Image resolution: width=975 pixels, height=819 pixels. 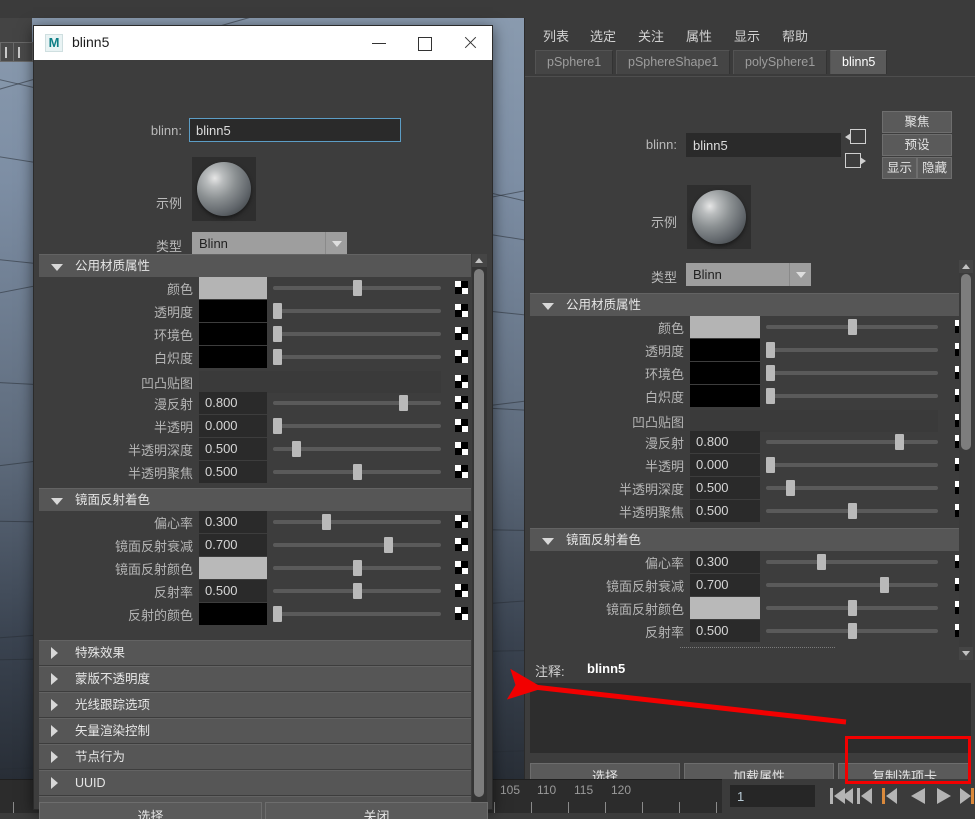 I want to click on step-forward-frame-icon, so click(x=967, y=796).